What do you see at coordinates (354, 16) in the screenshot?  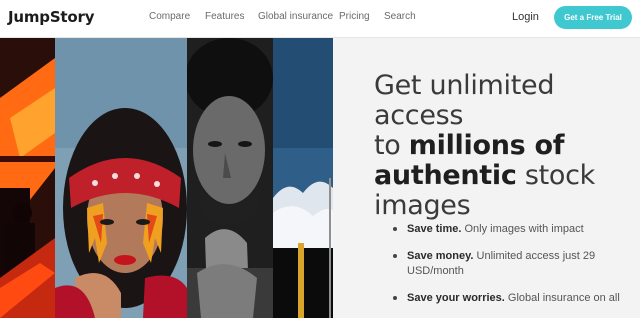 I see `nav-pricing: Pricing` at bounding box center [354, 16].